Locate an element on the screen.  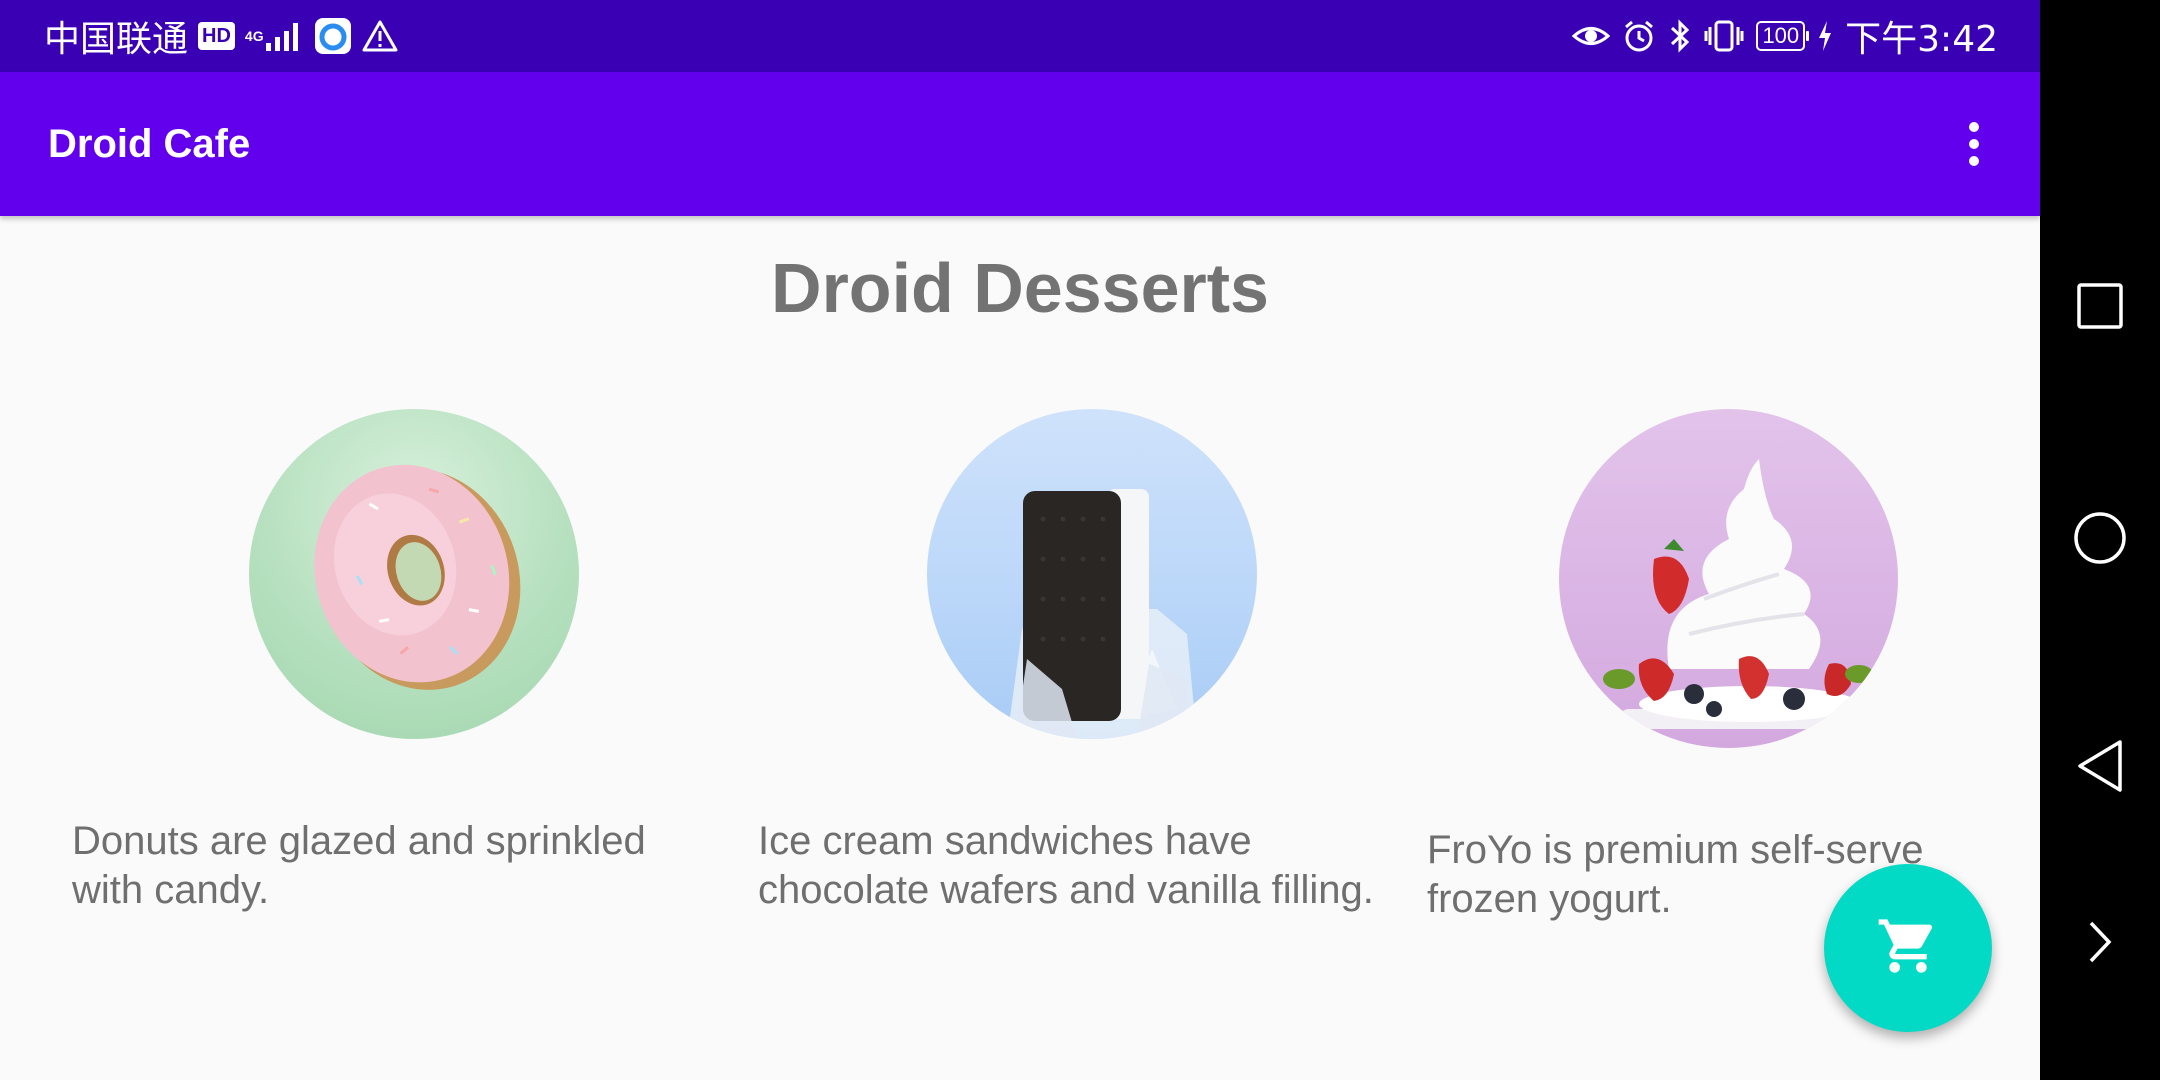
home-icon is located at coordinates (2100, 540).